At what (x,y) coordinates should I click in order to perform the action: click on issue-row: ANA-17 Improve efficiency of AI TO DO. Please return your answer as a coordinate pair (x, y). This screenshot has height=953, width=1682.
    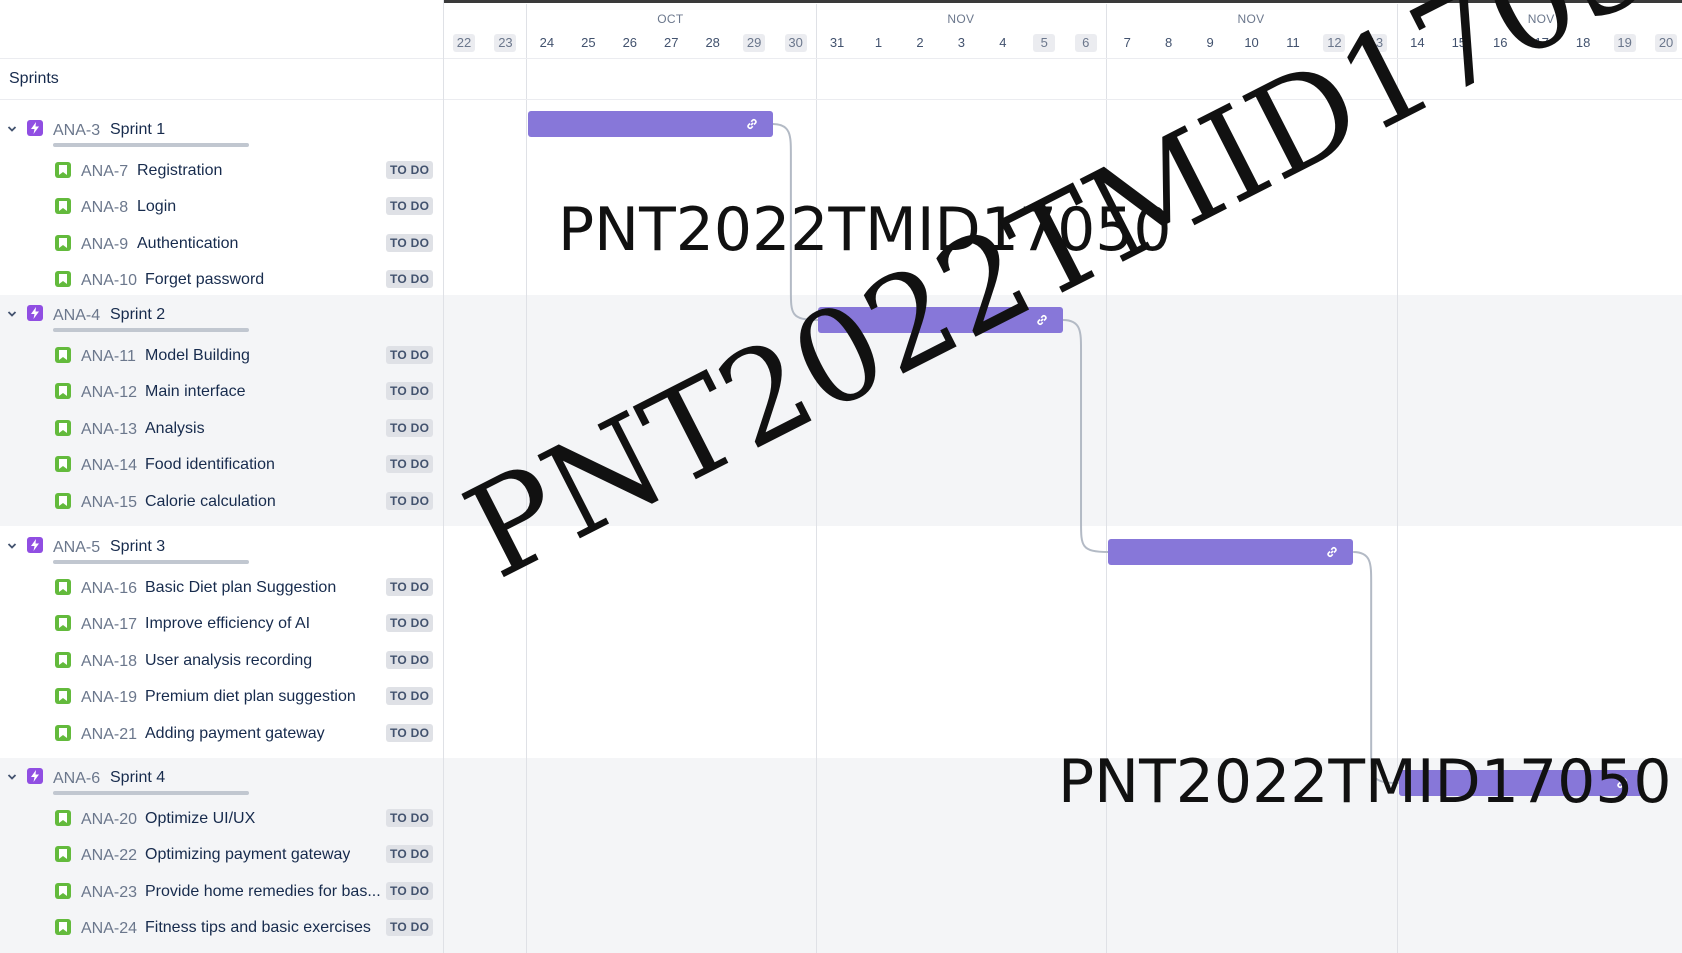
    Looking at the image, I should click on (221, 623).